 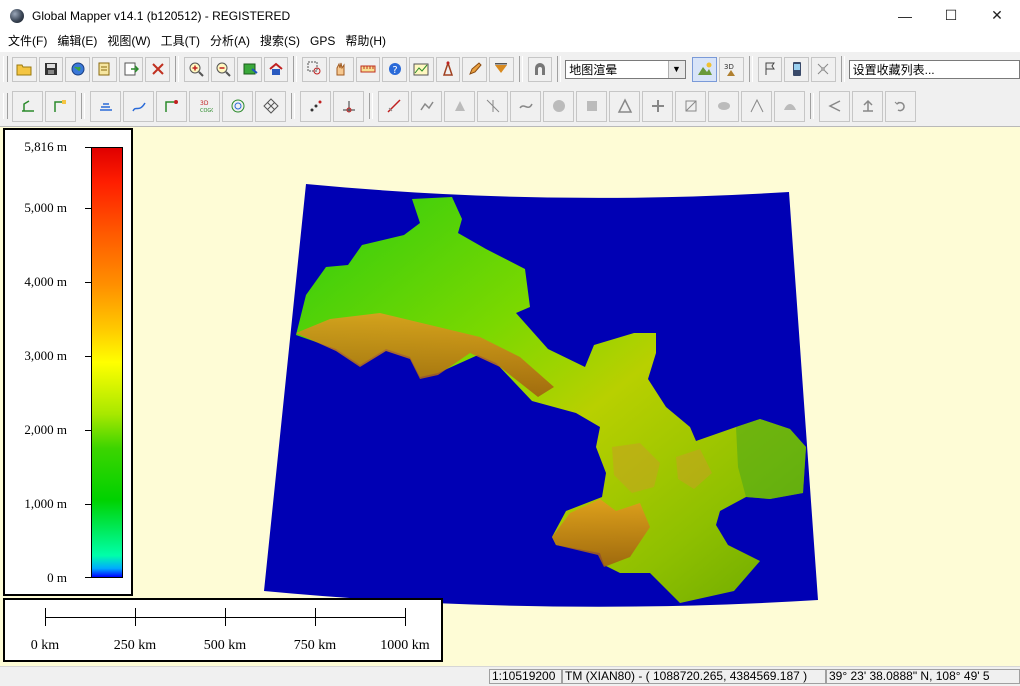 I want to click on save-button, so click(x=51, y=69).